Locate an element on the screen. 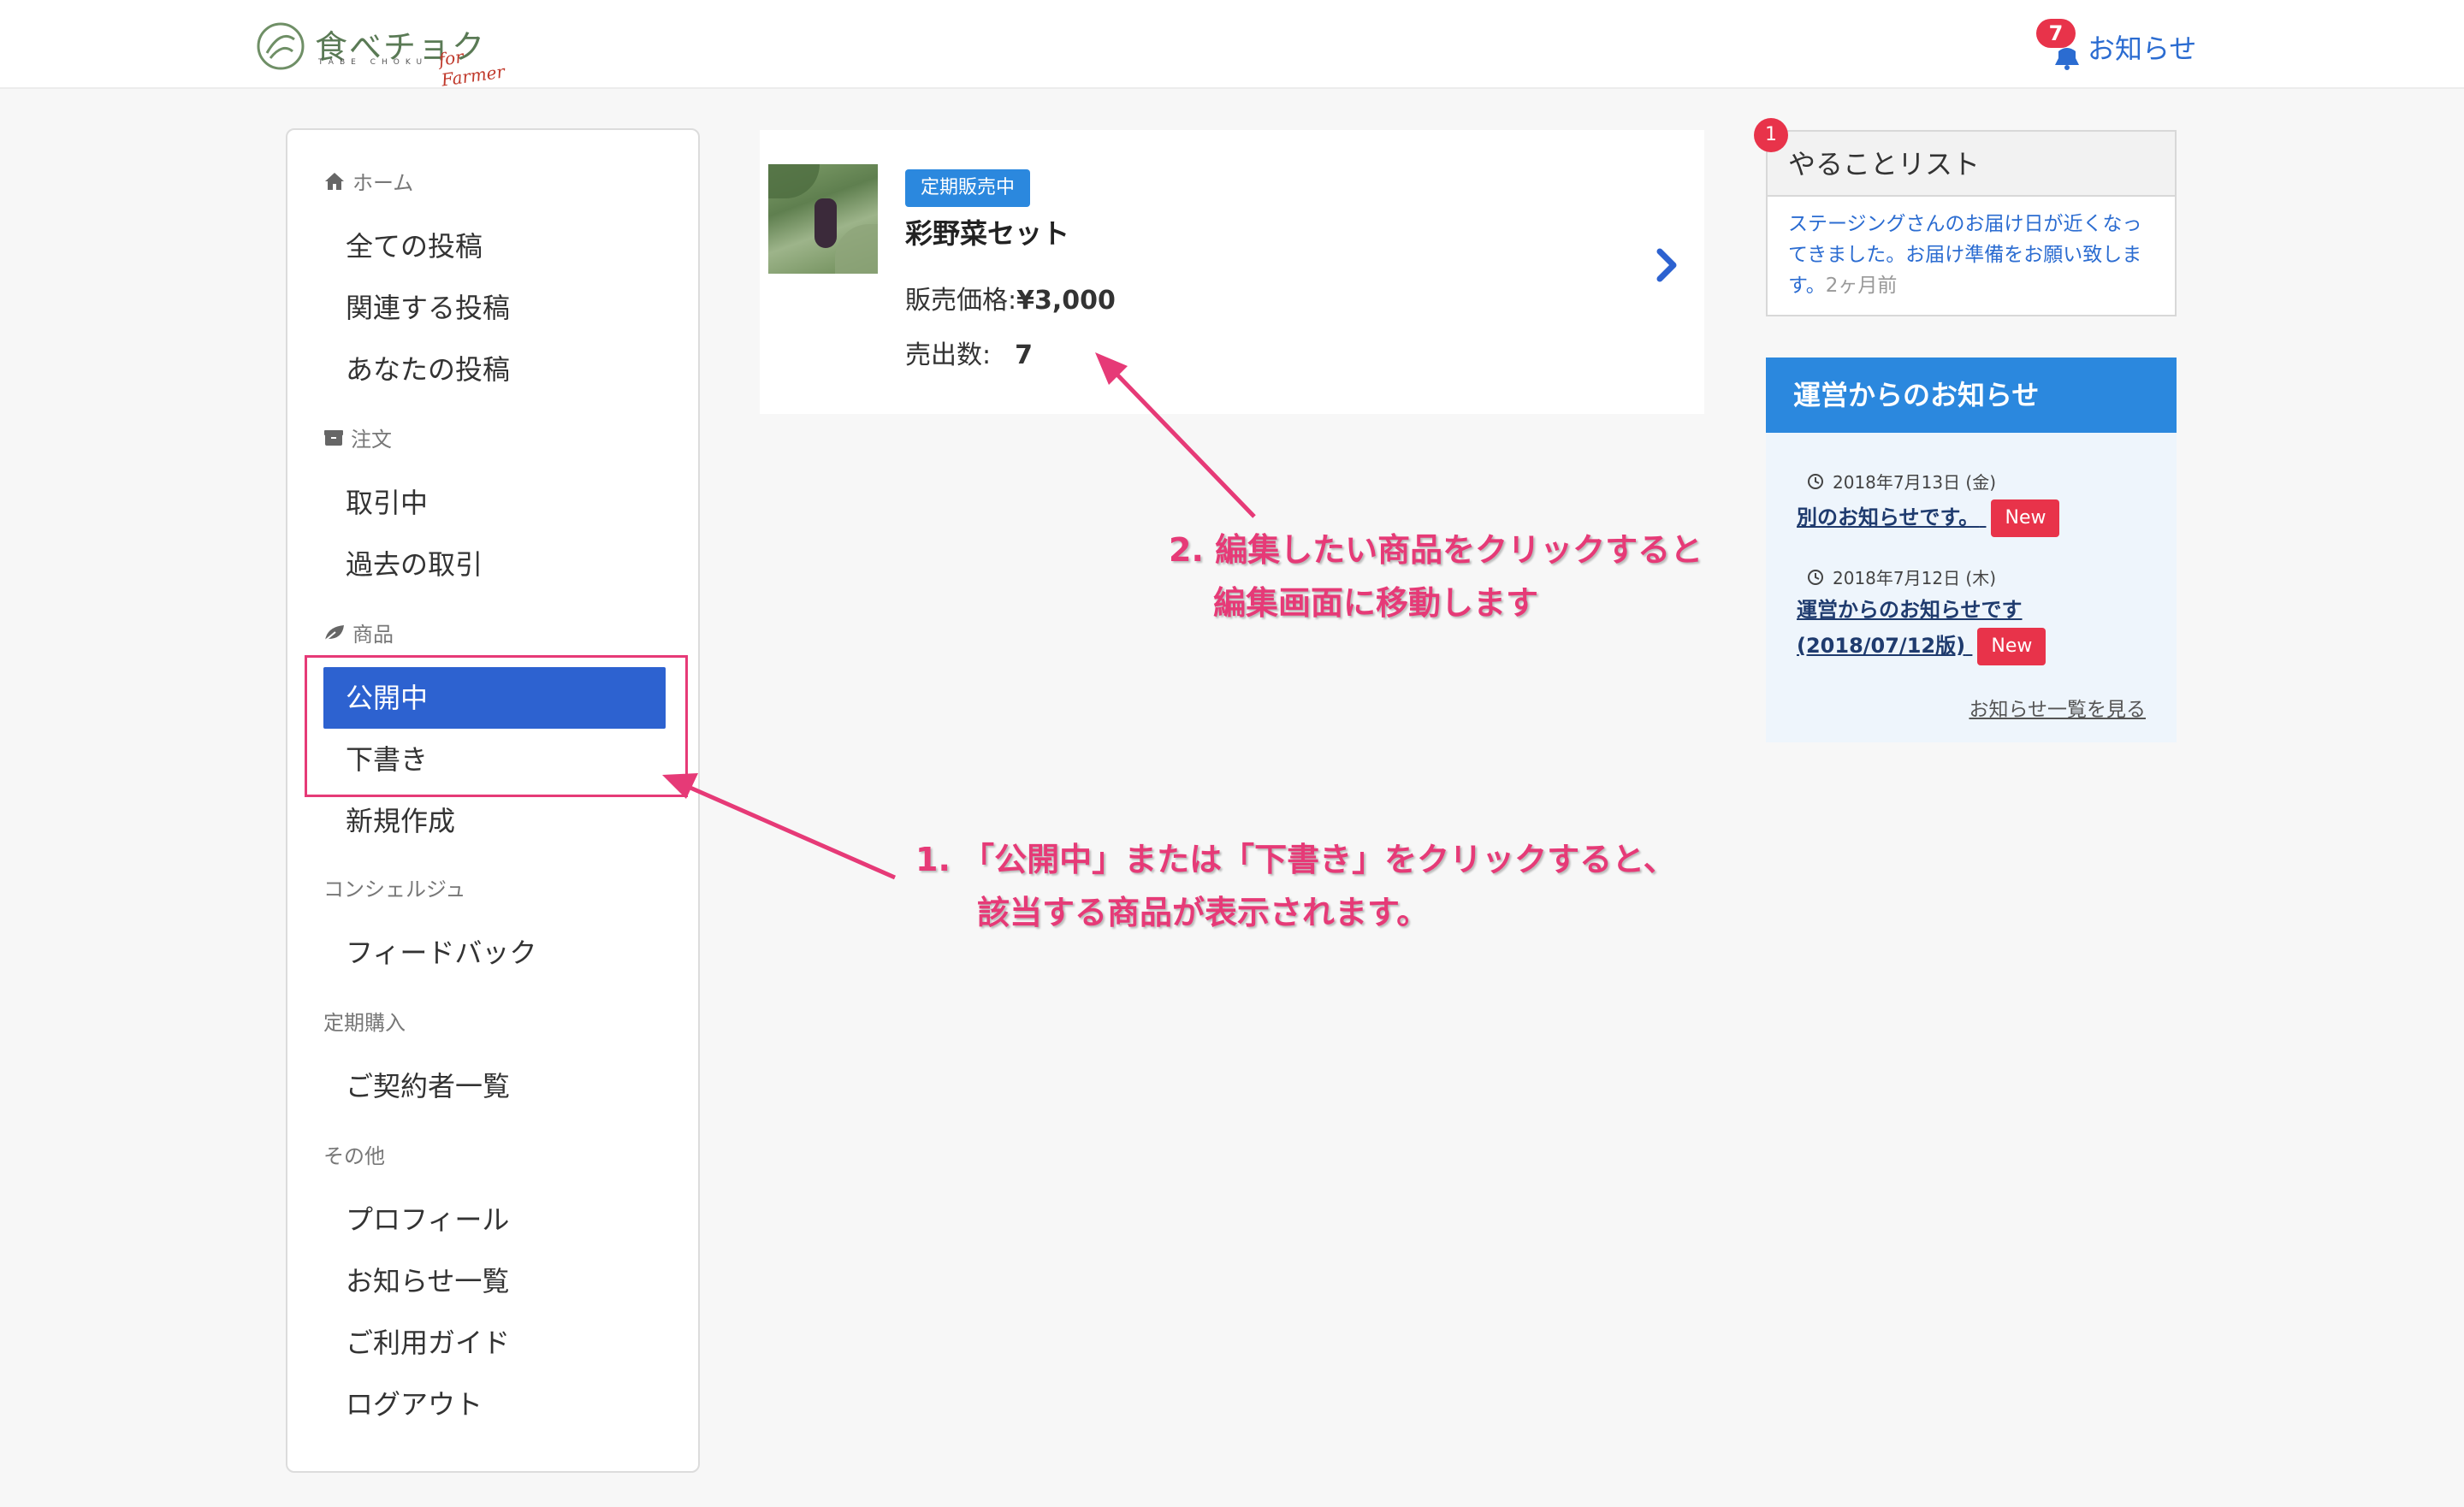 The image size is (2464, 1507). news-item-date: 2018年7月12日 (木) is located at coordinates (1901, 576).